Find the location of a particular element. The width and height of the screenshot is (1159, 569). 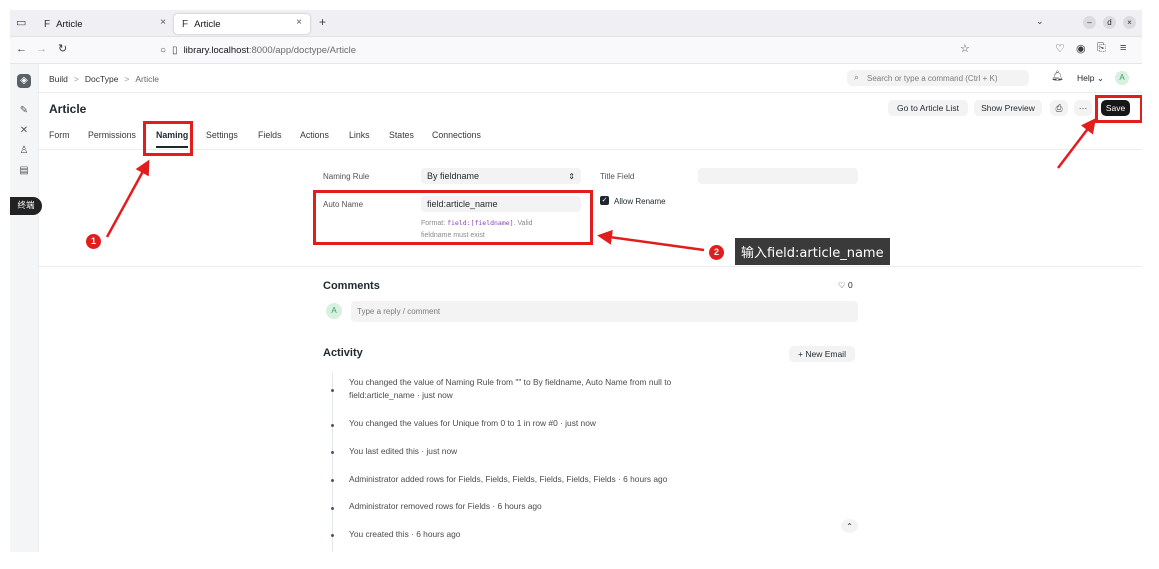

arrow-to-auto-name is located at coordinates (651, 240).